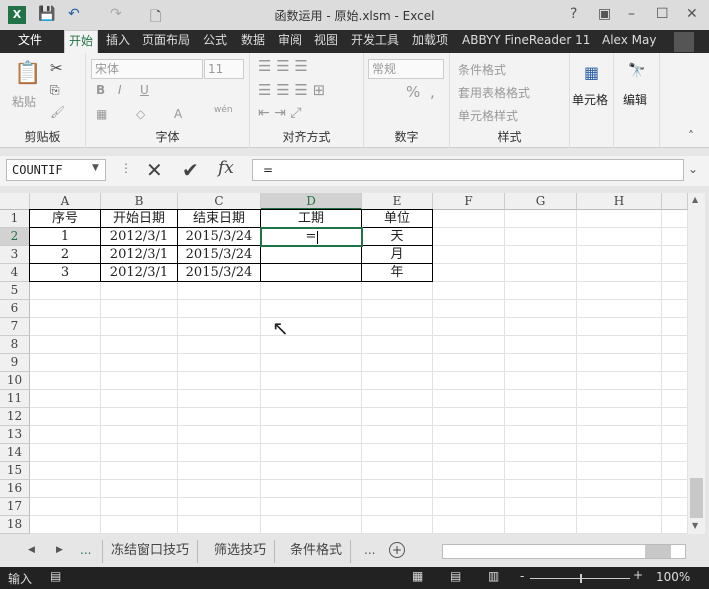  Describe the element at coordinates (684, 42) in the screenshot. I see `avatar` at that location.